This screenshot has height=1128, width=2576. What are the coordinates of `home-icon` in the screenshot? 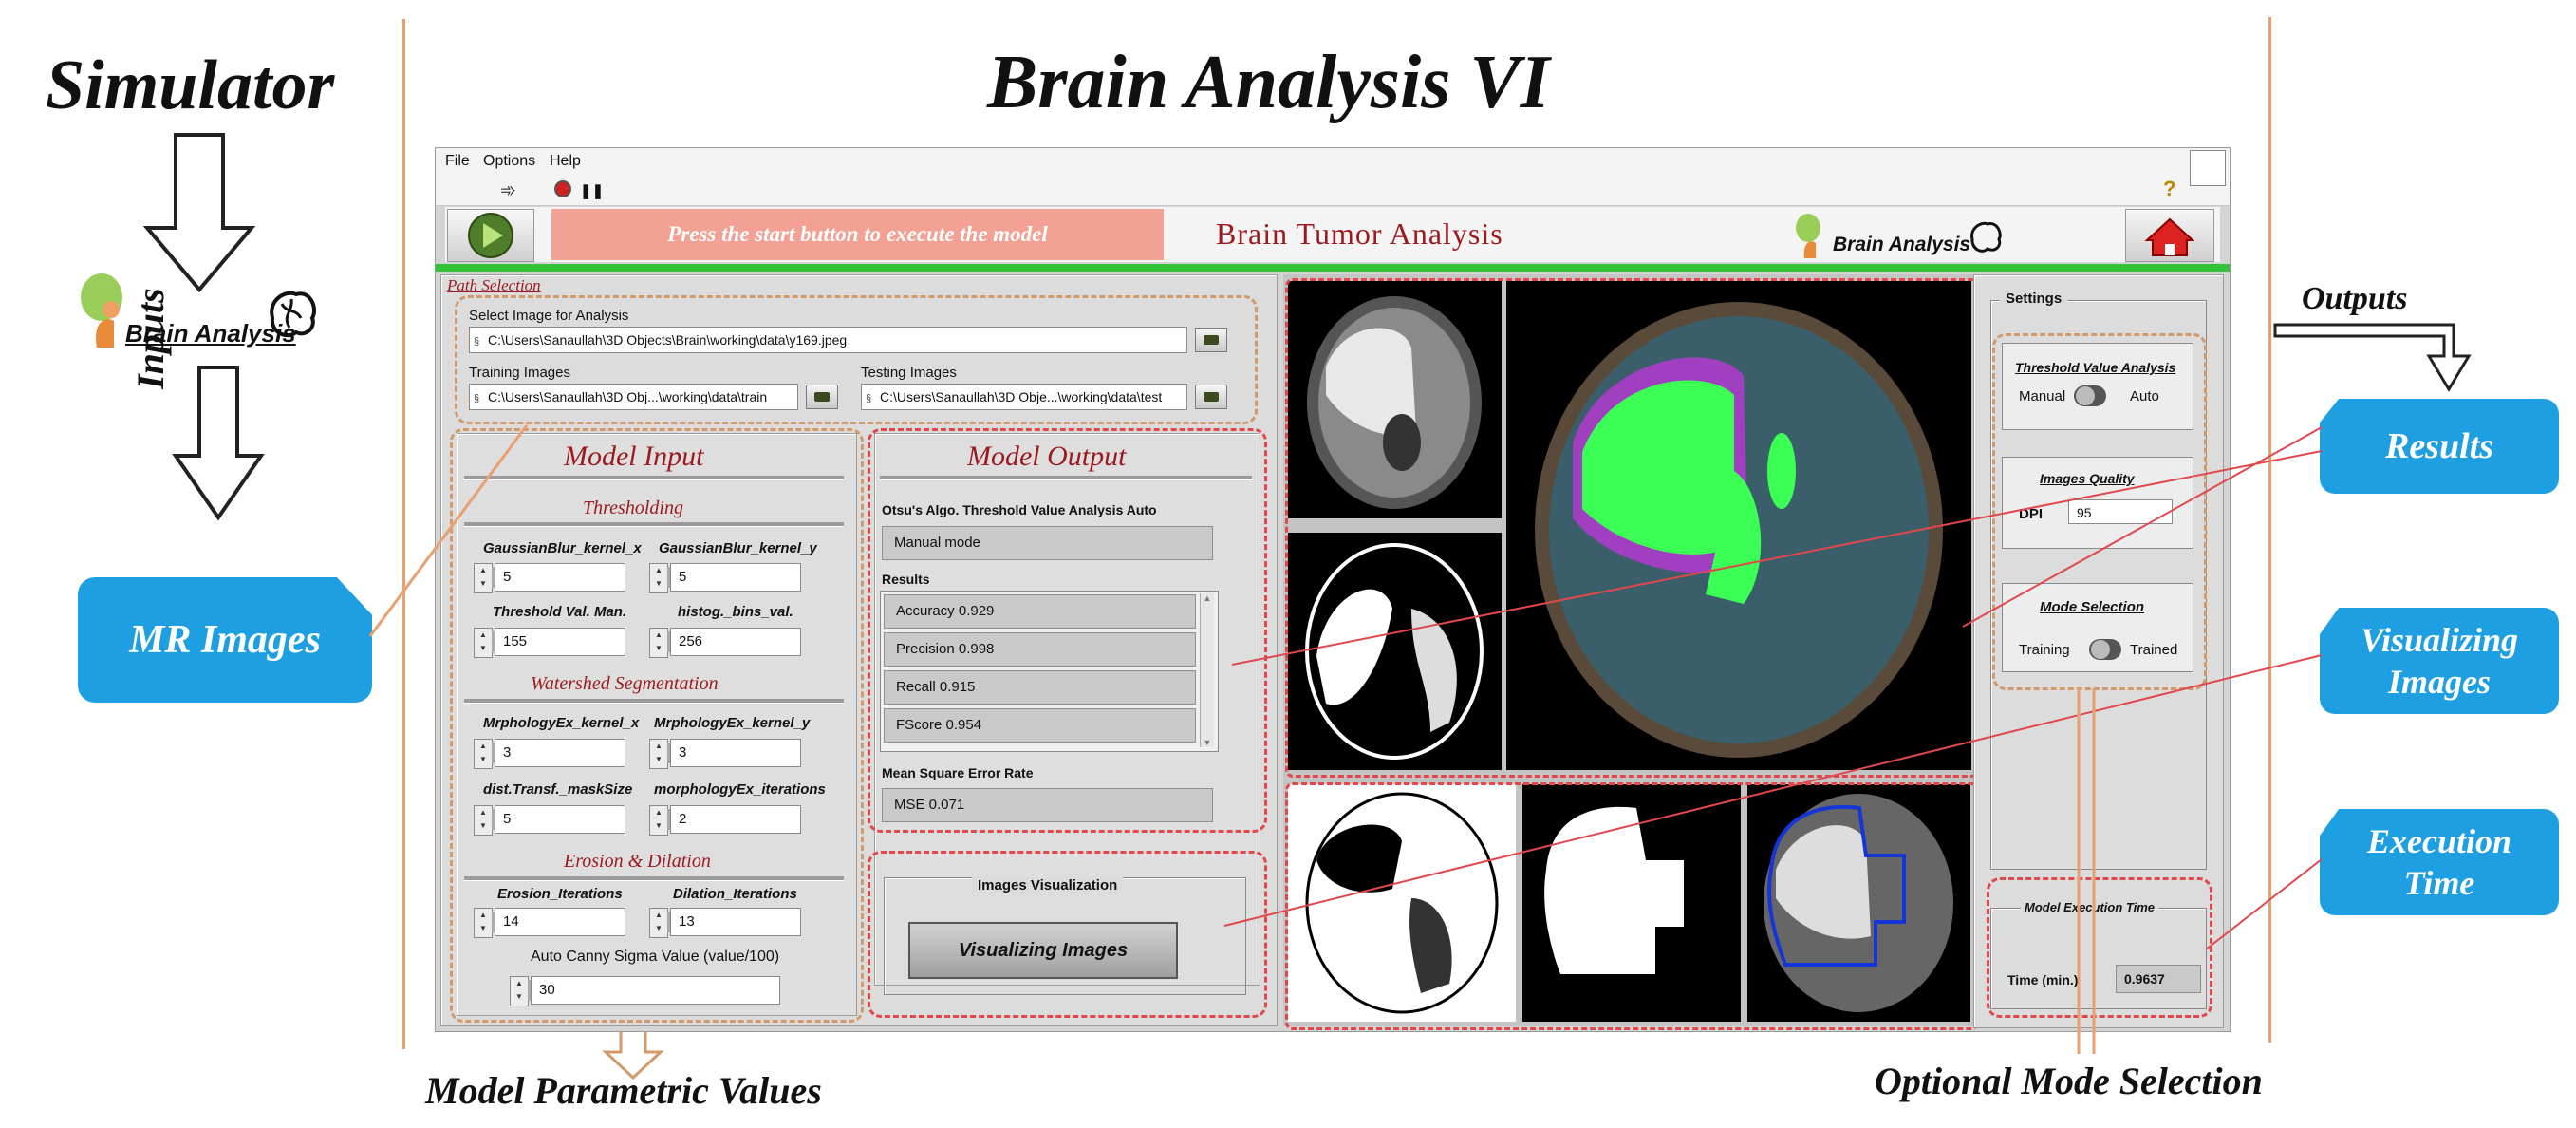 It's located at (2169, 236).